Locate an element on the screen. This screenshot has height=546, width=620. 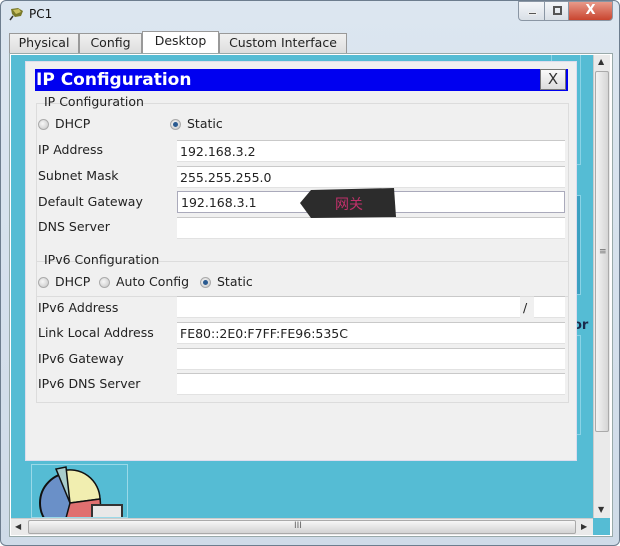
tab-config: Config is located at coordinates (110, 43).